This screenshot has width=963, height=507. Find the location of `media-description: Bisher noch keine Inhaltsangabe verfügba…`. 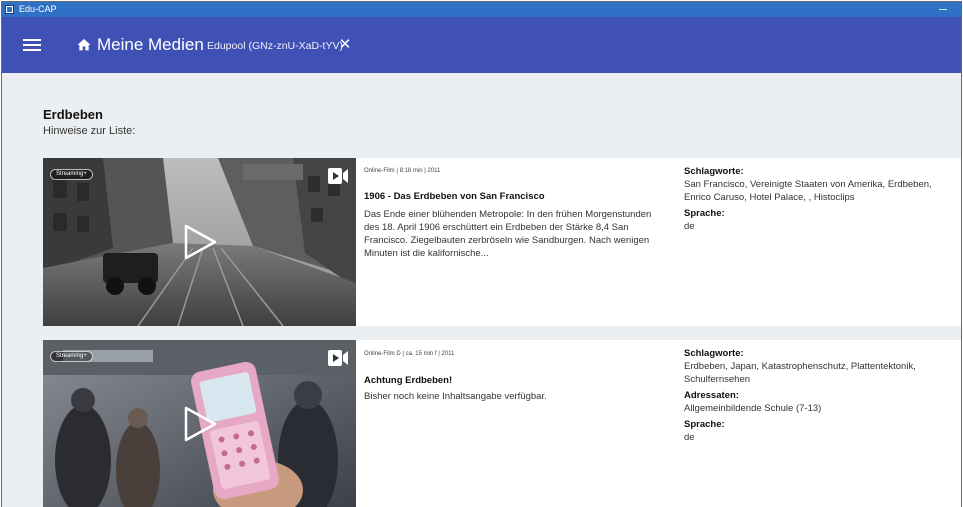

media-description: Bisher noch keine Inhaltsangabe verfügba… is located at coordinates (455, 396).